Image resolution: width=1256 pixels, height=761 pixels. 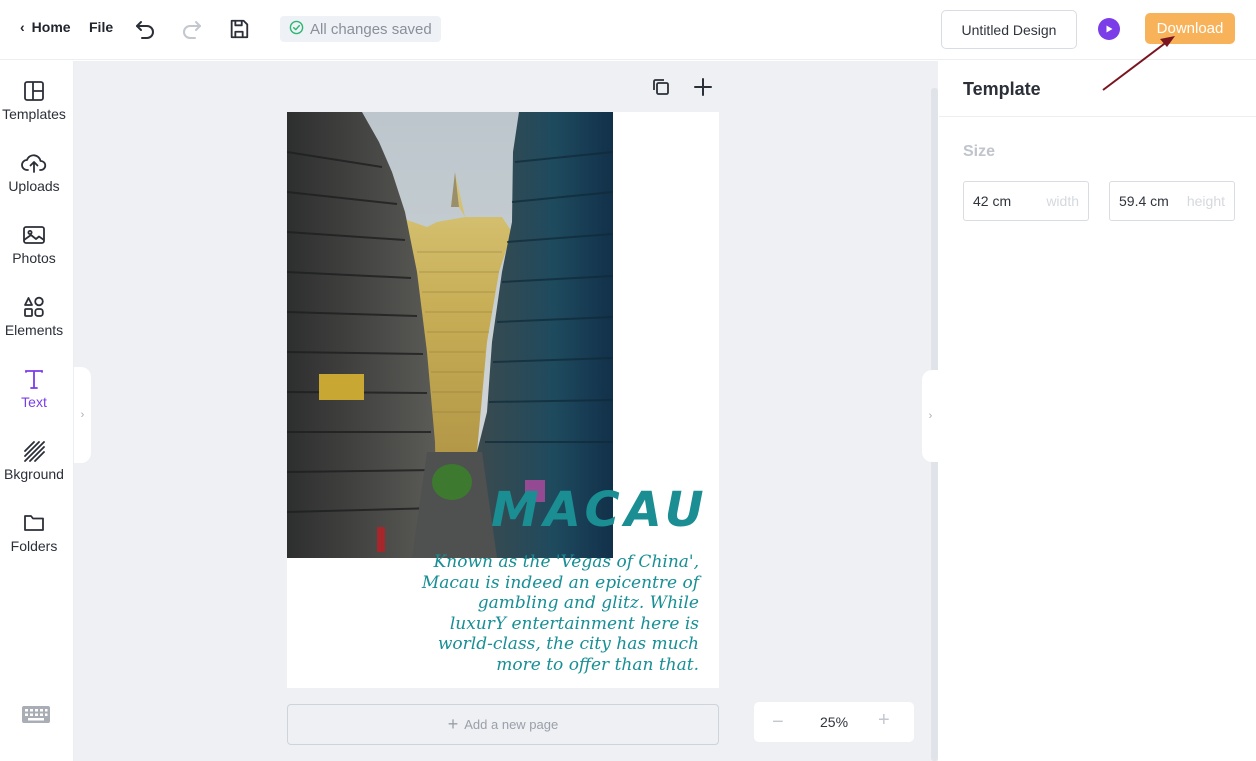 What do you see at coordinates (371, 29) in the screenshot?
I see `save-status-text: All changes saved` at bounding box center [371, 29].